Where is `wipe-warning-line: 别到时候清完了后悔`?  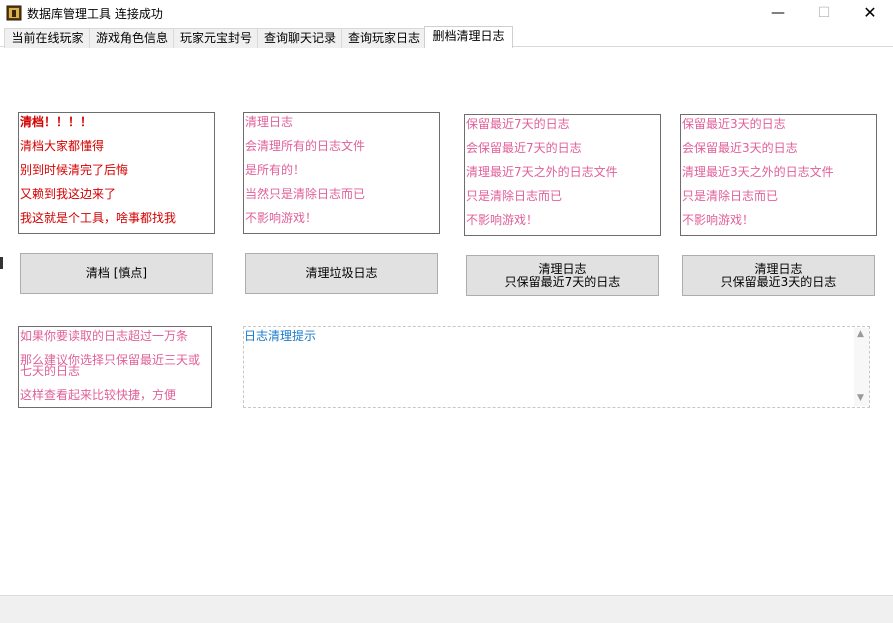 wipe-warning-line: 别到时候清完了后悔 is located at coordinates (74, 170).